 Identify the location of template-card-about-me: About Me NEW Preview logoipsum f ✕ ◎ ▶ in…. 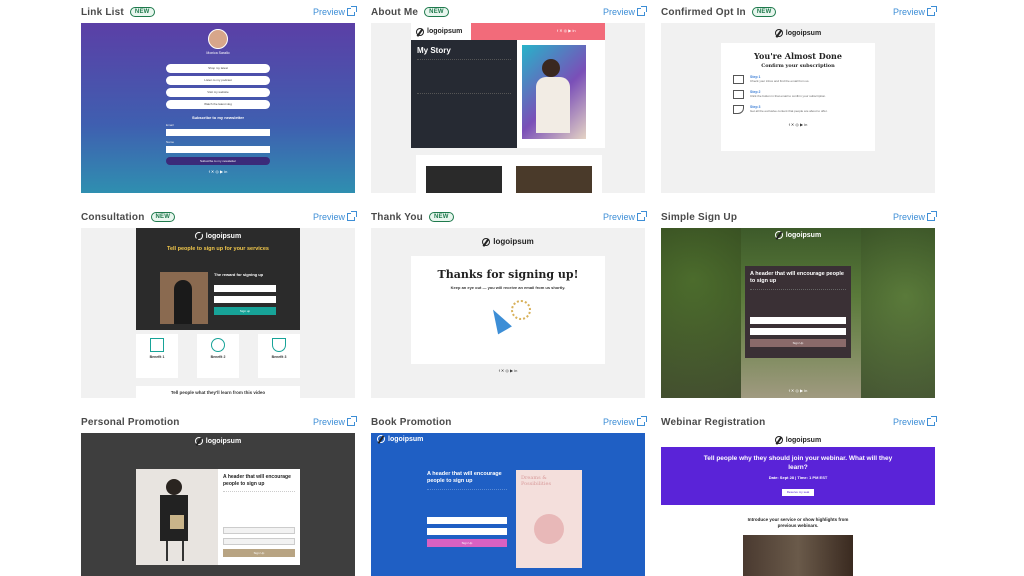
(509, 97).